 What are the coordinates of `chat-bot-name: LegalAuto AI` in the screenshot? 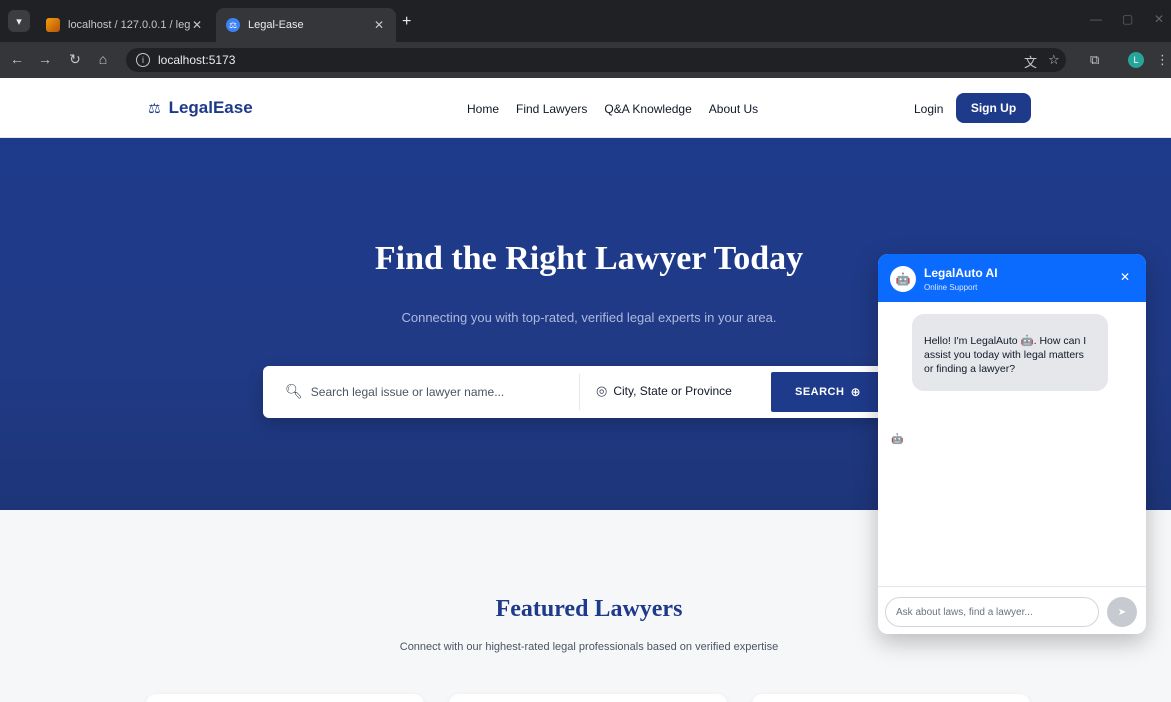 It's located at (961, 273).